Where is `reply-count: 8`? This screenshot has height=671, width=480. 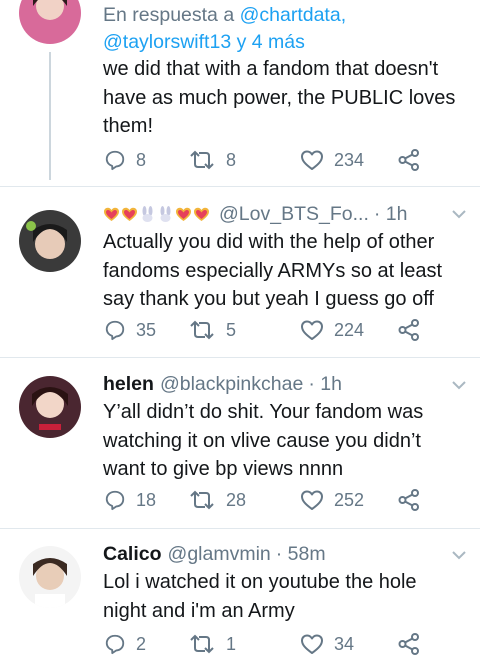 reply-count: 8 is located at coordinates (141, 159).